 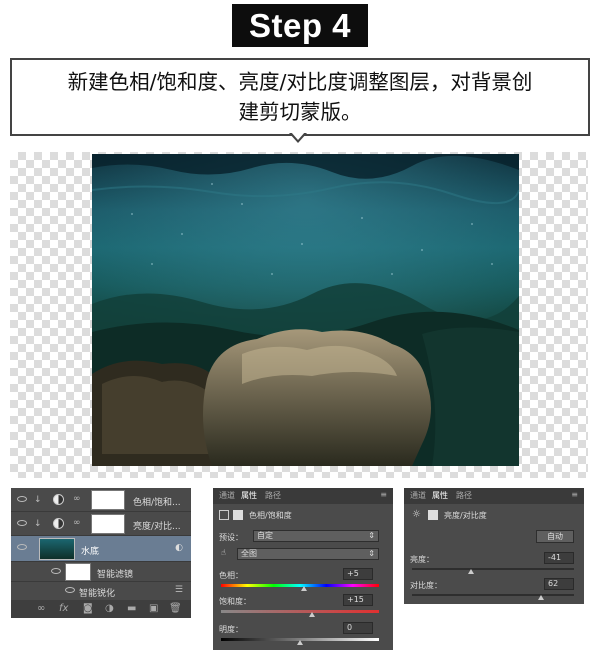 What do you see at coordinates (308, 554) in the screenshot?
I see `channel-dropdown: 全图 ⇕` at bounding box center [308, 554].